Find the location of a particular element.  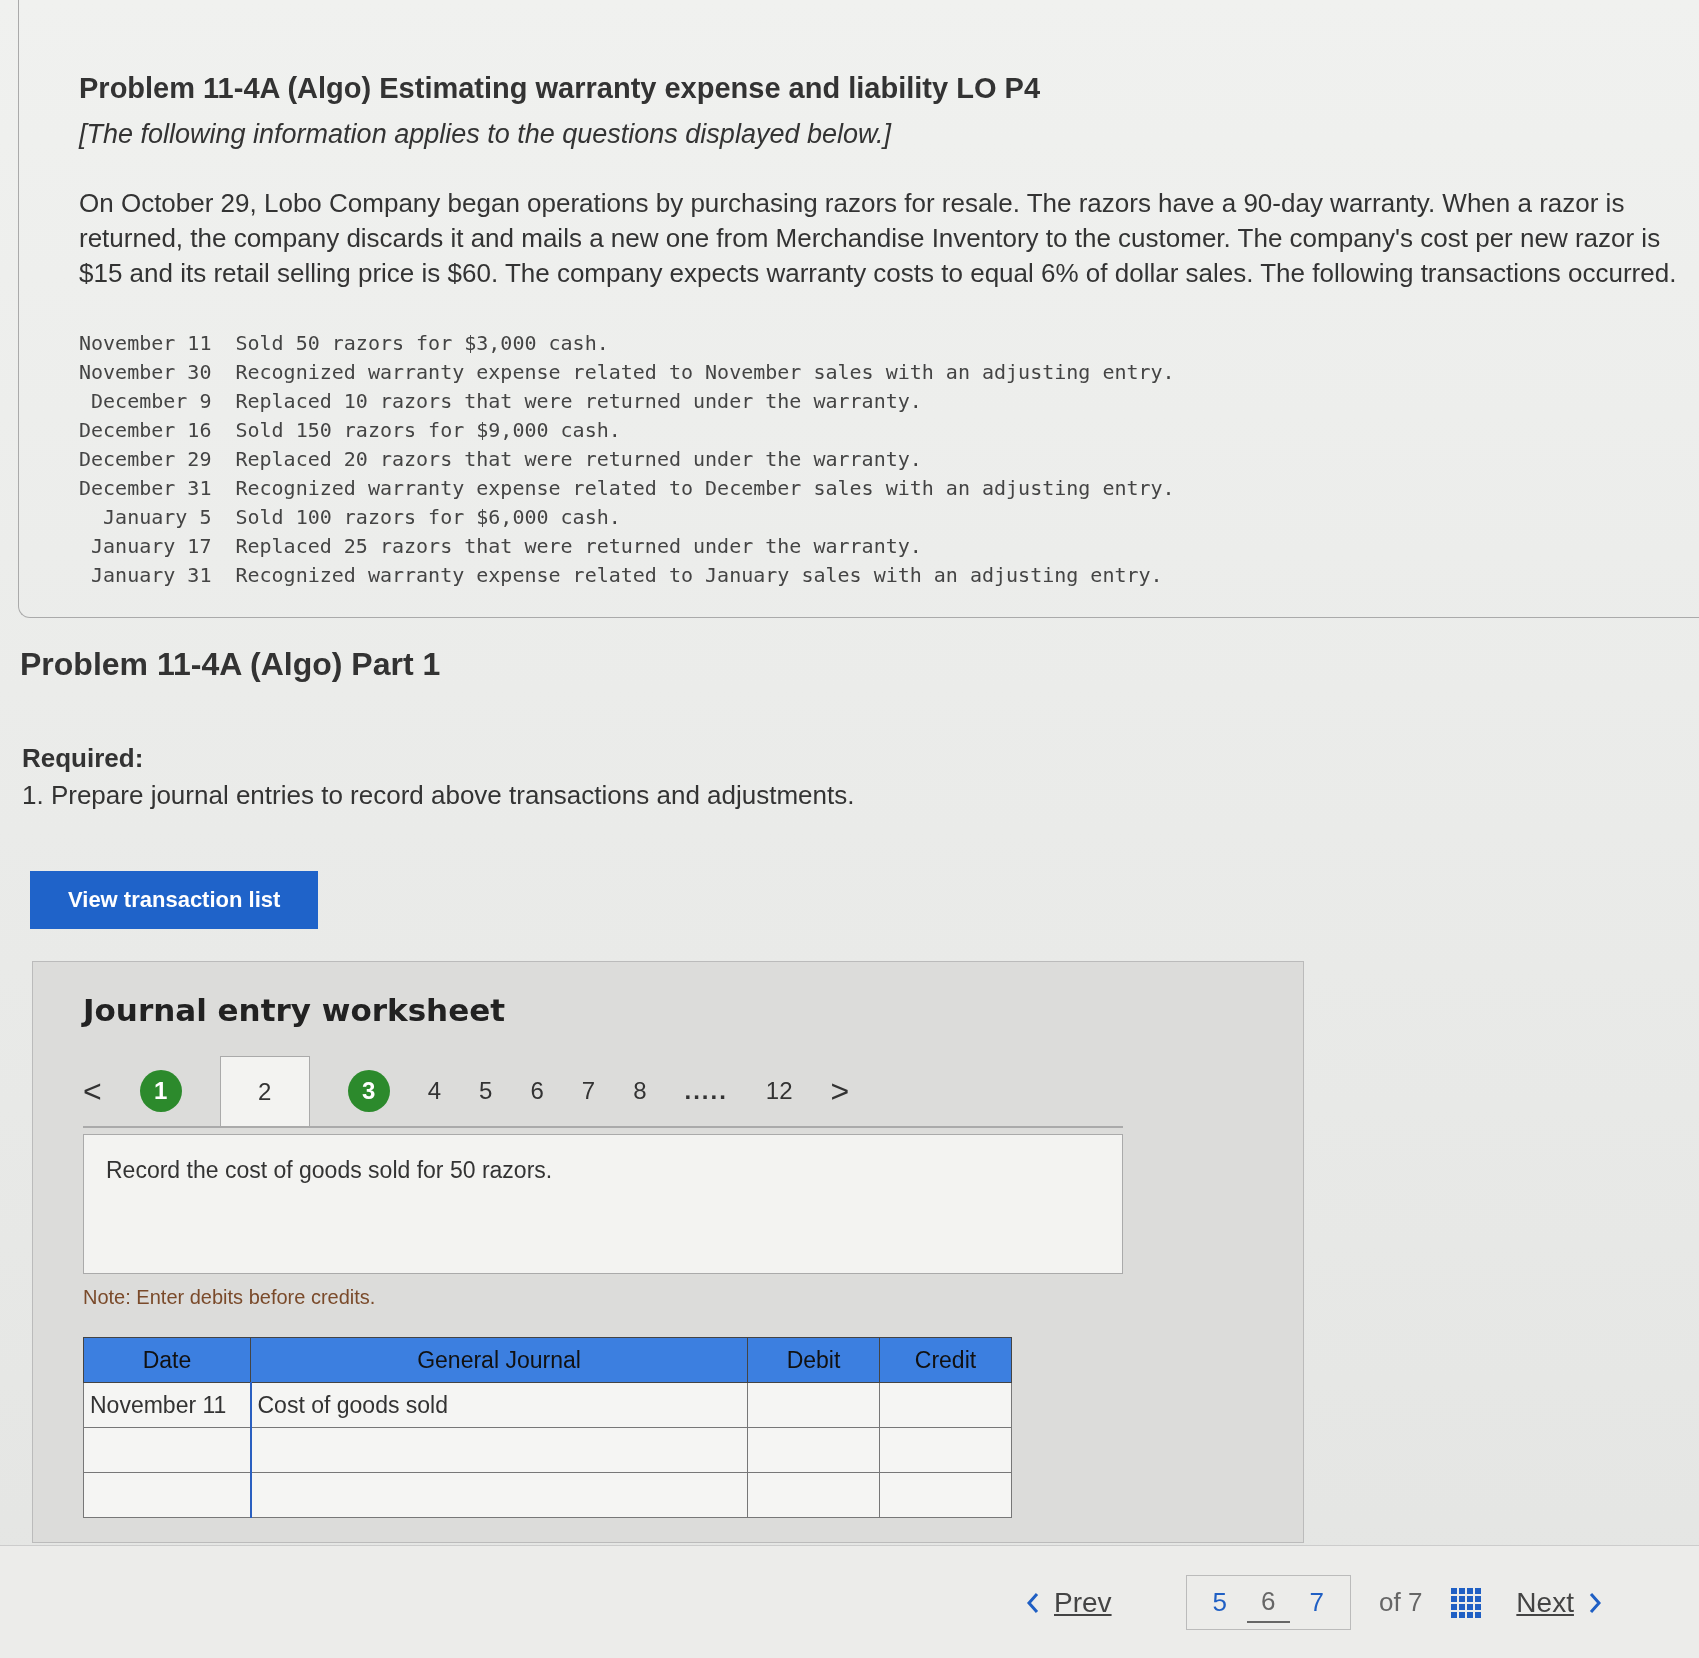

transaction-text: Sold 150 razors for $9,000 cash. is located at coordinates (428, 430).